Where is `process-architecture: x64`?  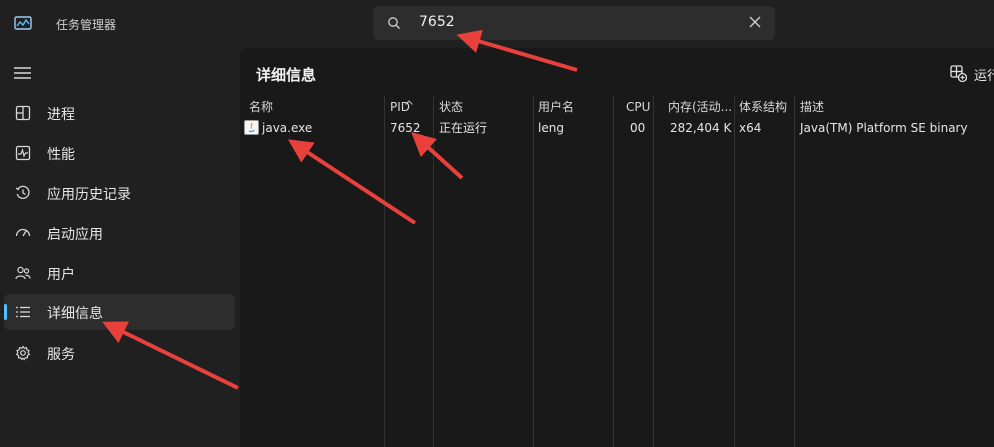 process-architecture: x64 is located at coordinates (750, 128).